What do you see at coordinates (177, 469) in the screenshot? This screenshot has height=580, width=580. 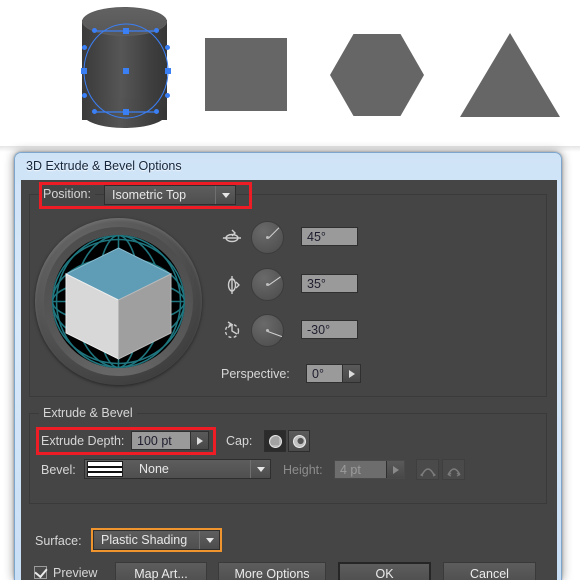 I see `bevel-dropdown: None` at bounding box center [177, 469].